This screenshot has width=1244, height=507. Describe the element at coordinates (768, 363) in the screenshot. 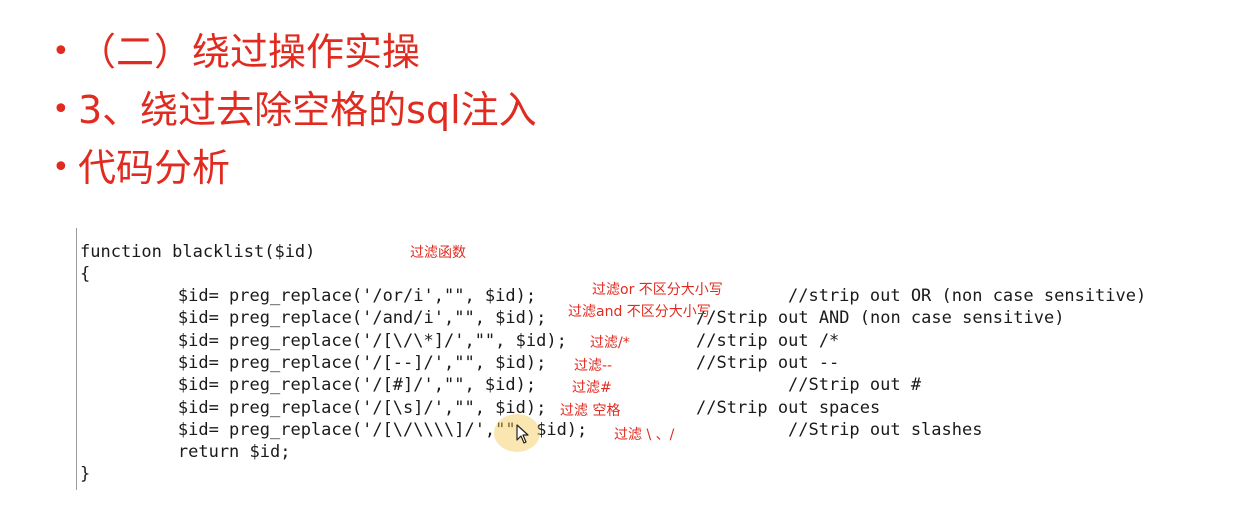

I see `code-comment: //Strip out --` at that location.